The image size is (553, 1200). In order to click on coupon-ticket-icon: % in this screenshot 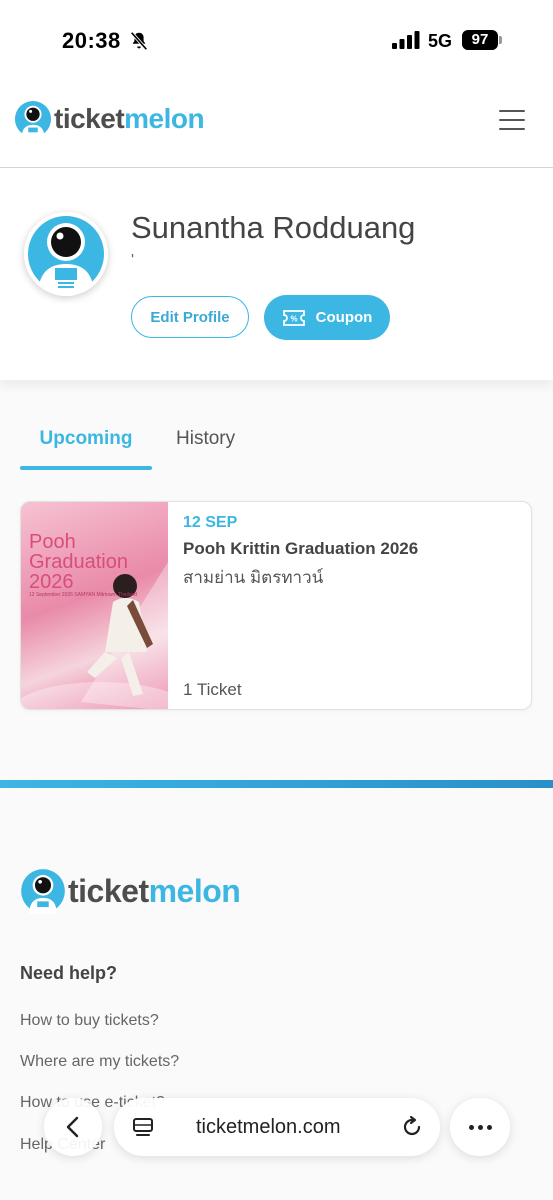, I will do `click(293, 317)`.